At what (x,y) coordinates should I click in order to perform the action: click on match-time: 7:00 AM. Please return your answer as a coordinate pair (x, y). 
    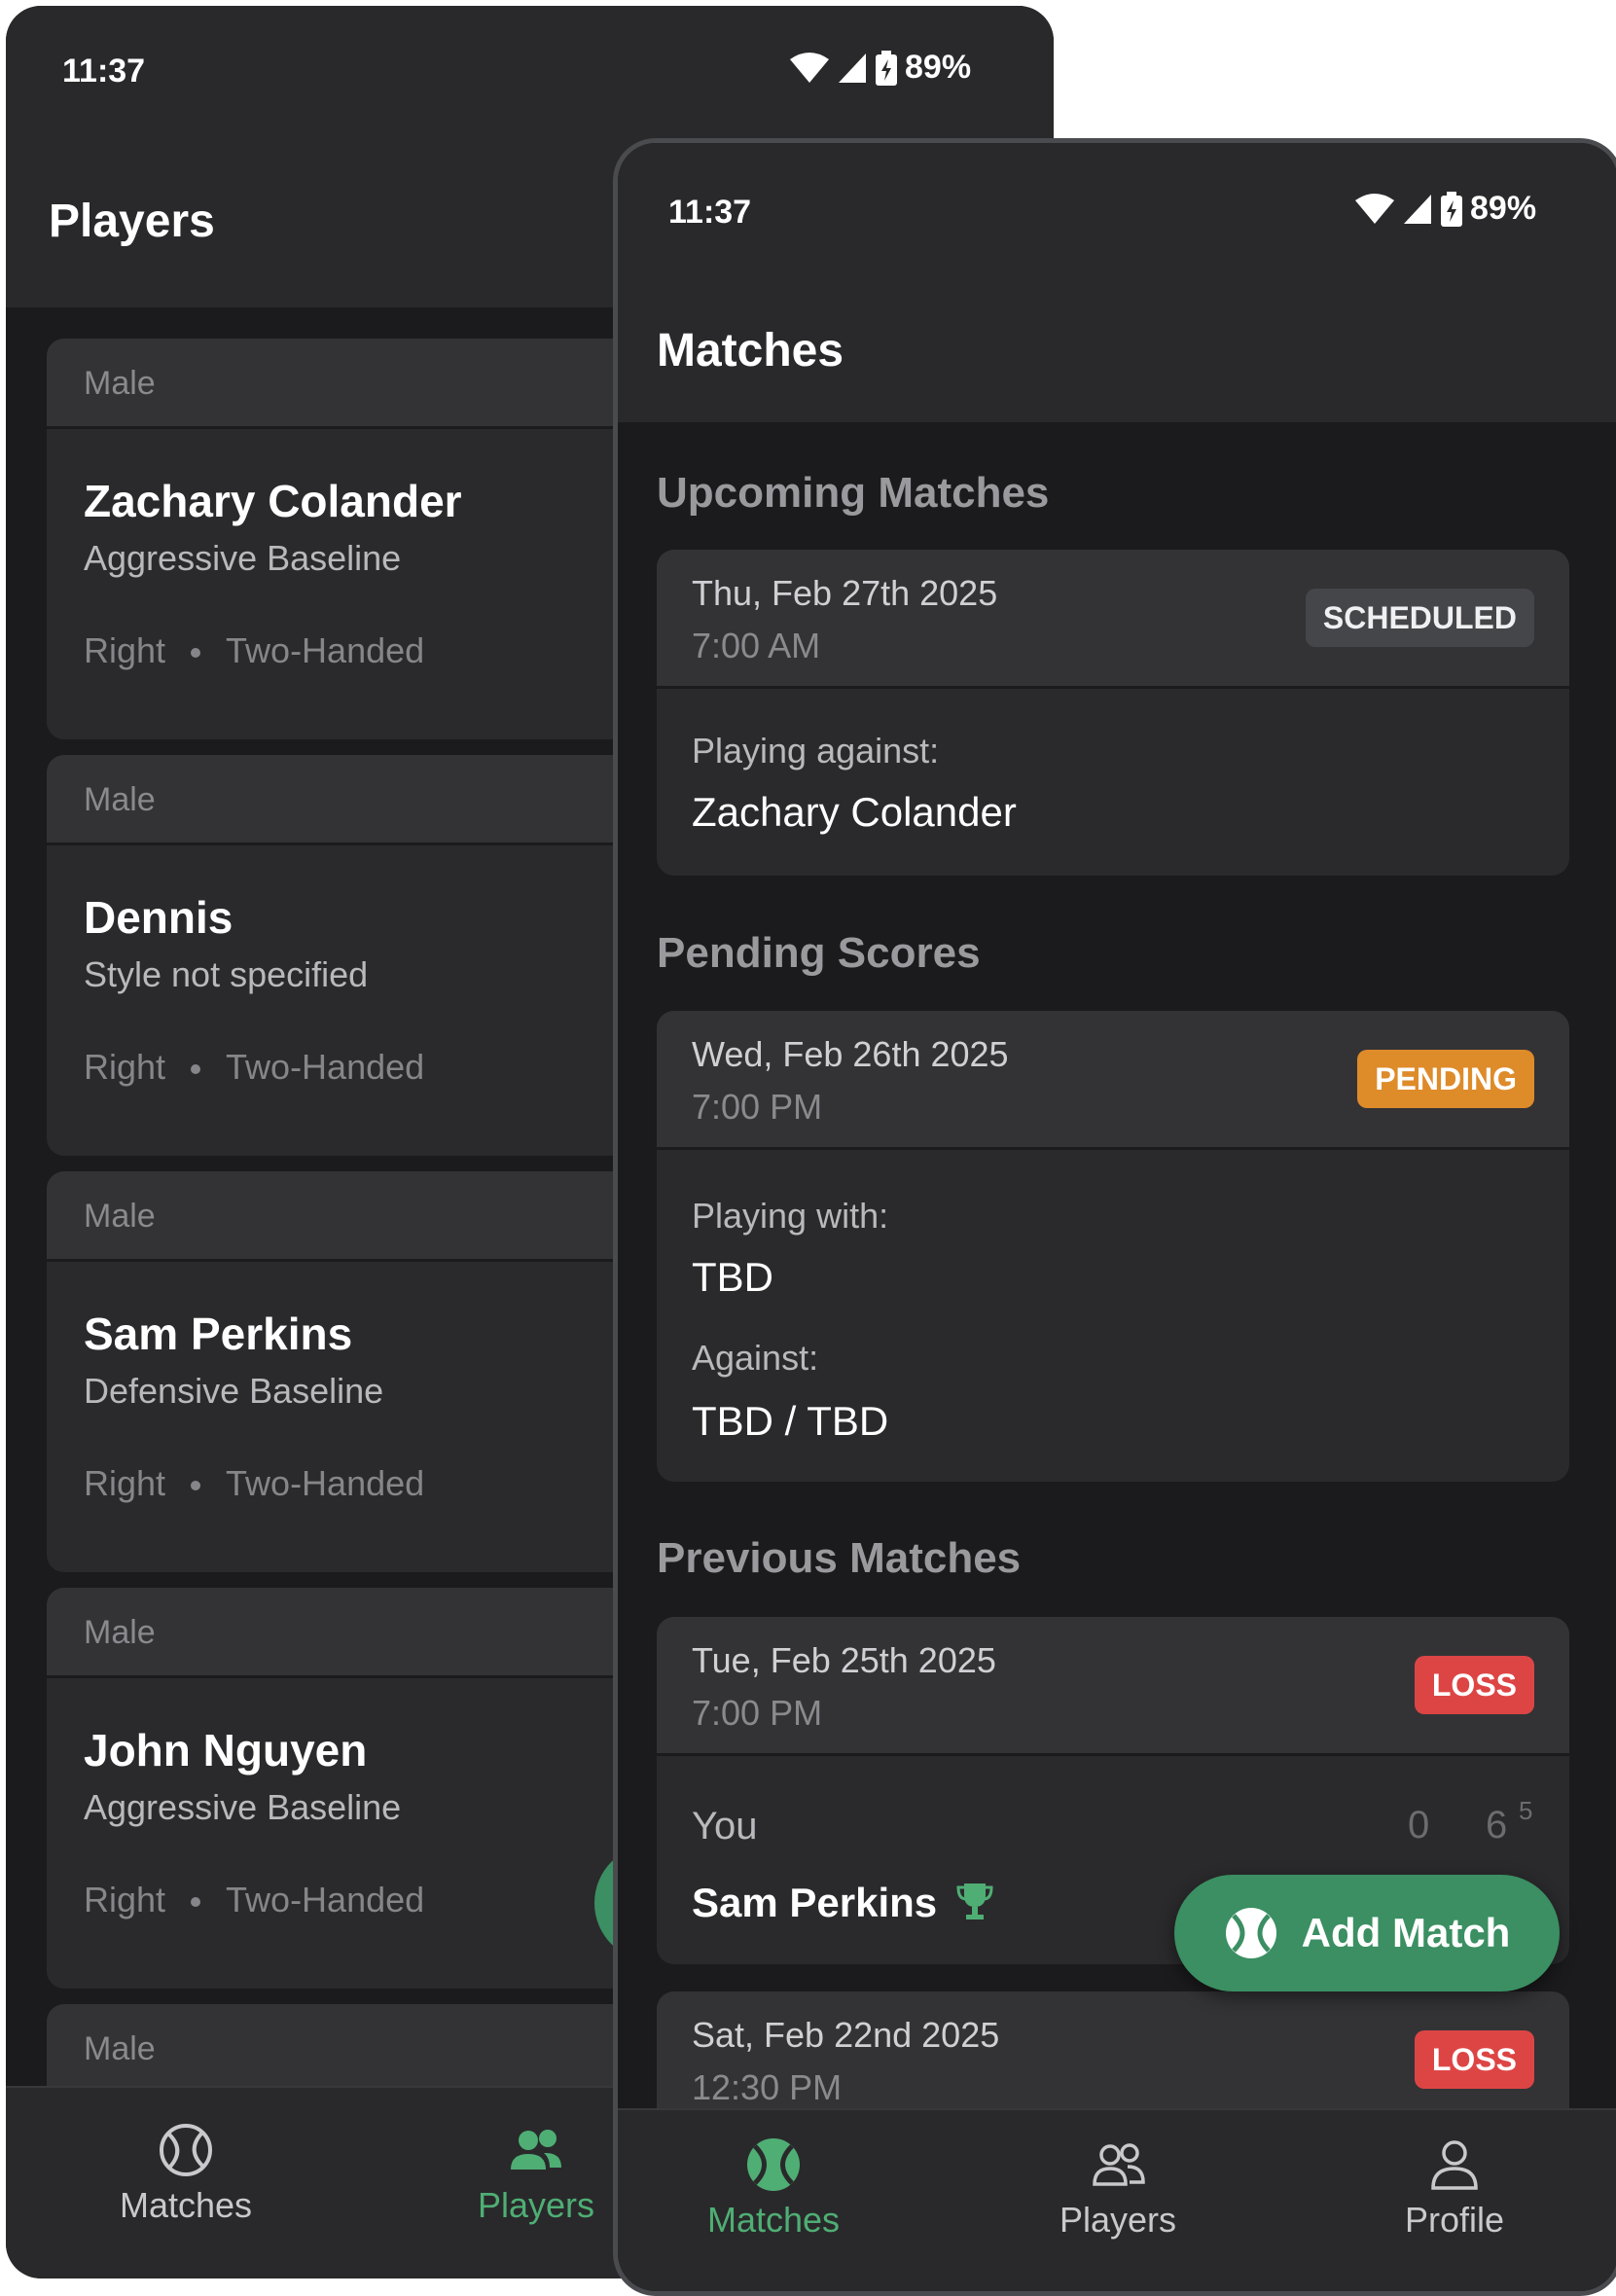
    Looking at the image, I should click on (756, 645).